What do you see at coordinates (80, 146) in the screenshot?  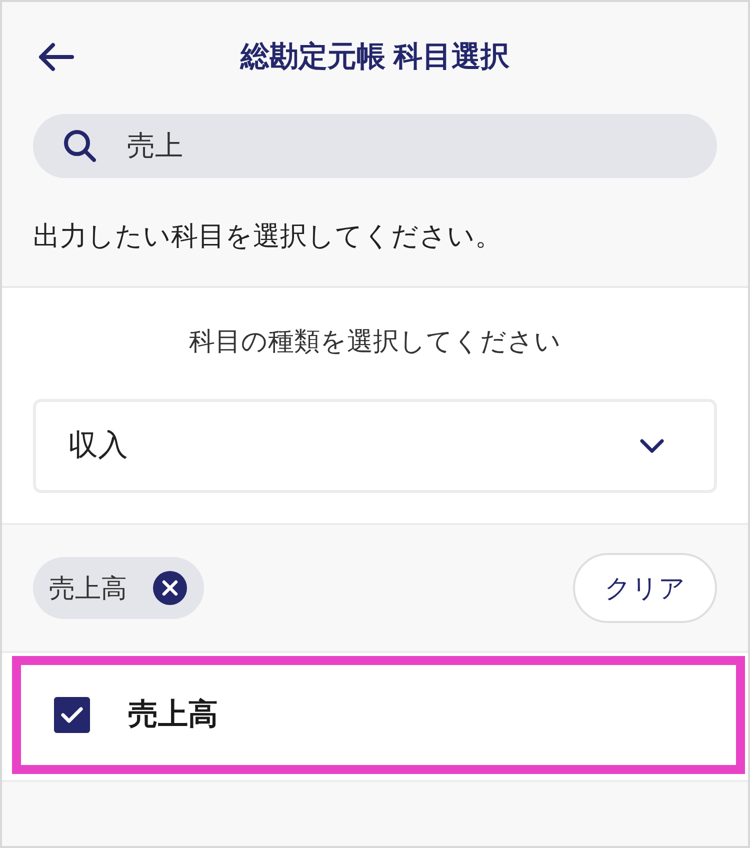 I see `search-icon` at bounding box center [80, 146].